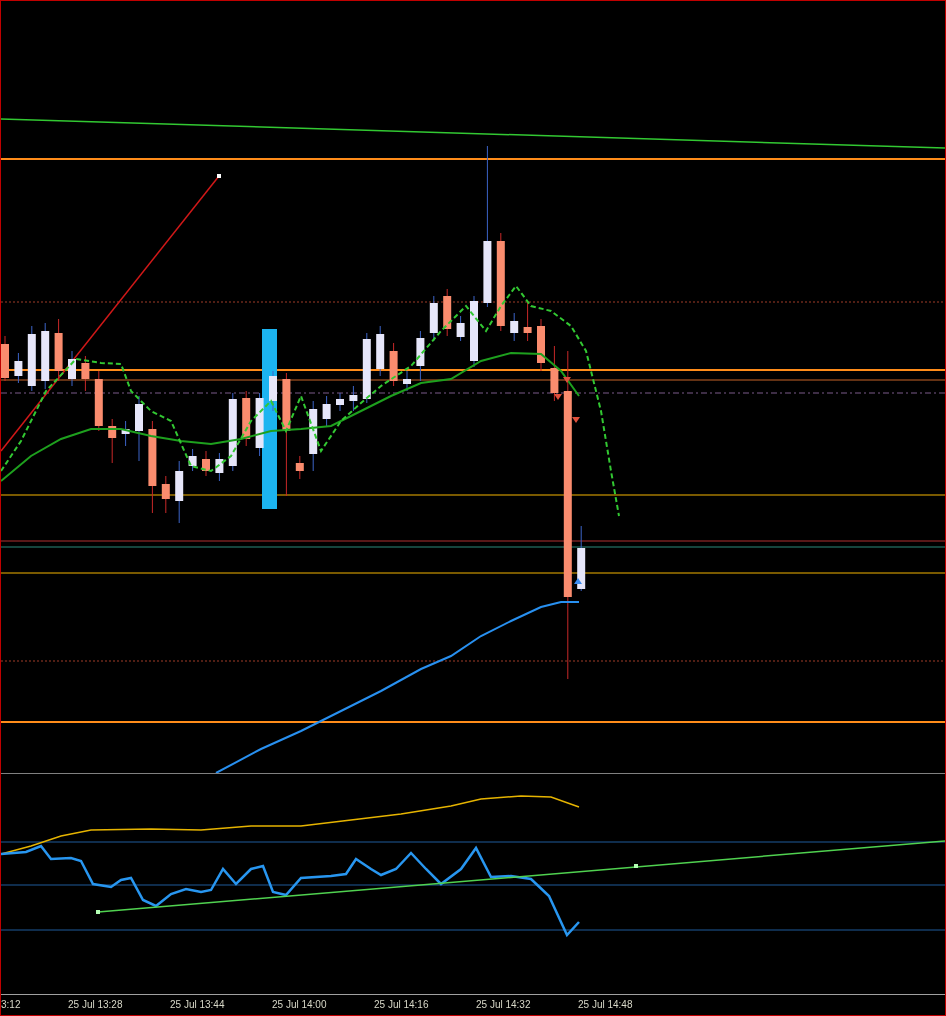 The height and width of the screenshot is (1016, 946). What do you see at coordinates (197, 1004) in the screenshot?
I see `time-axis-label: 25 Jul 13:44` at bounding box center [197, 1004].